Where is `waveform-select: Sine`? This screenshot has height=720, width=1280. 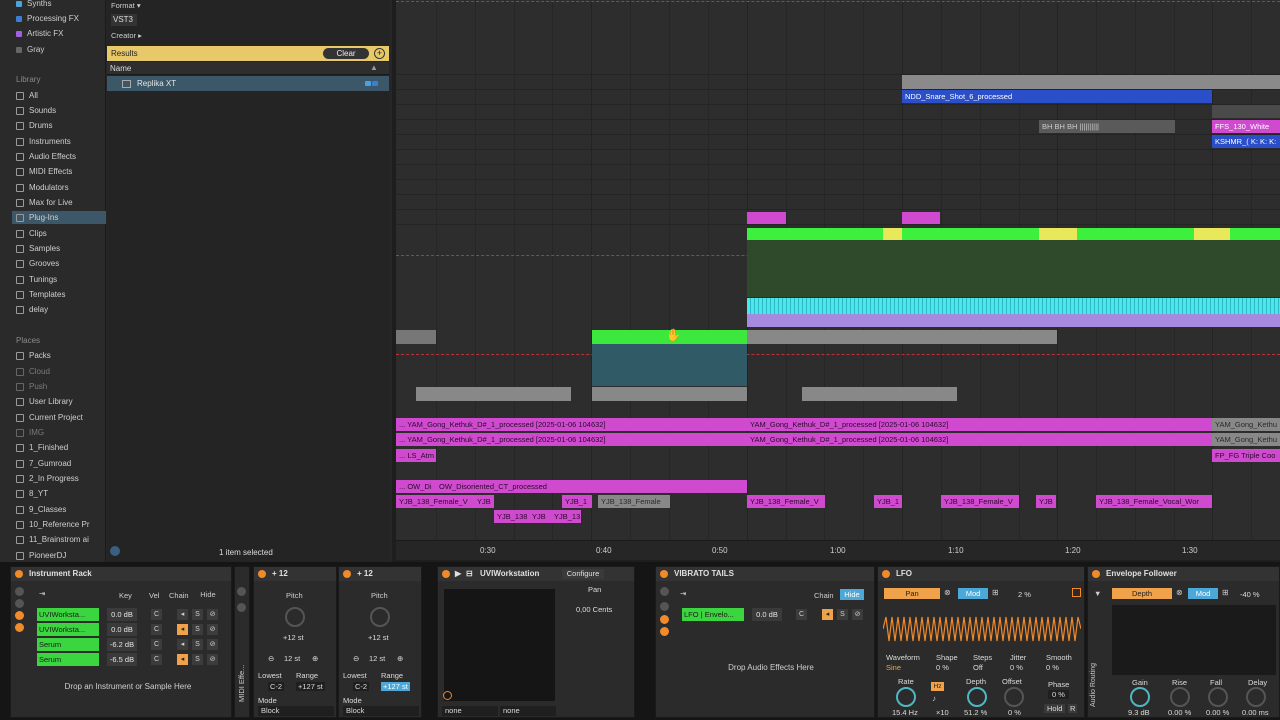
waveform-select: Sine is located at coordinates (893, 667).